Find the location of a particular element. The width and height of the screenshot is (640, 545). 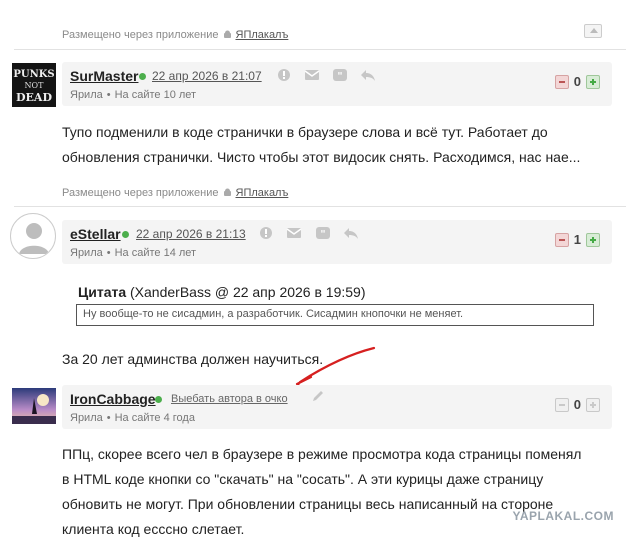

username: SurMaster is located at coordinates (104, 76).